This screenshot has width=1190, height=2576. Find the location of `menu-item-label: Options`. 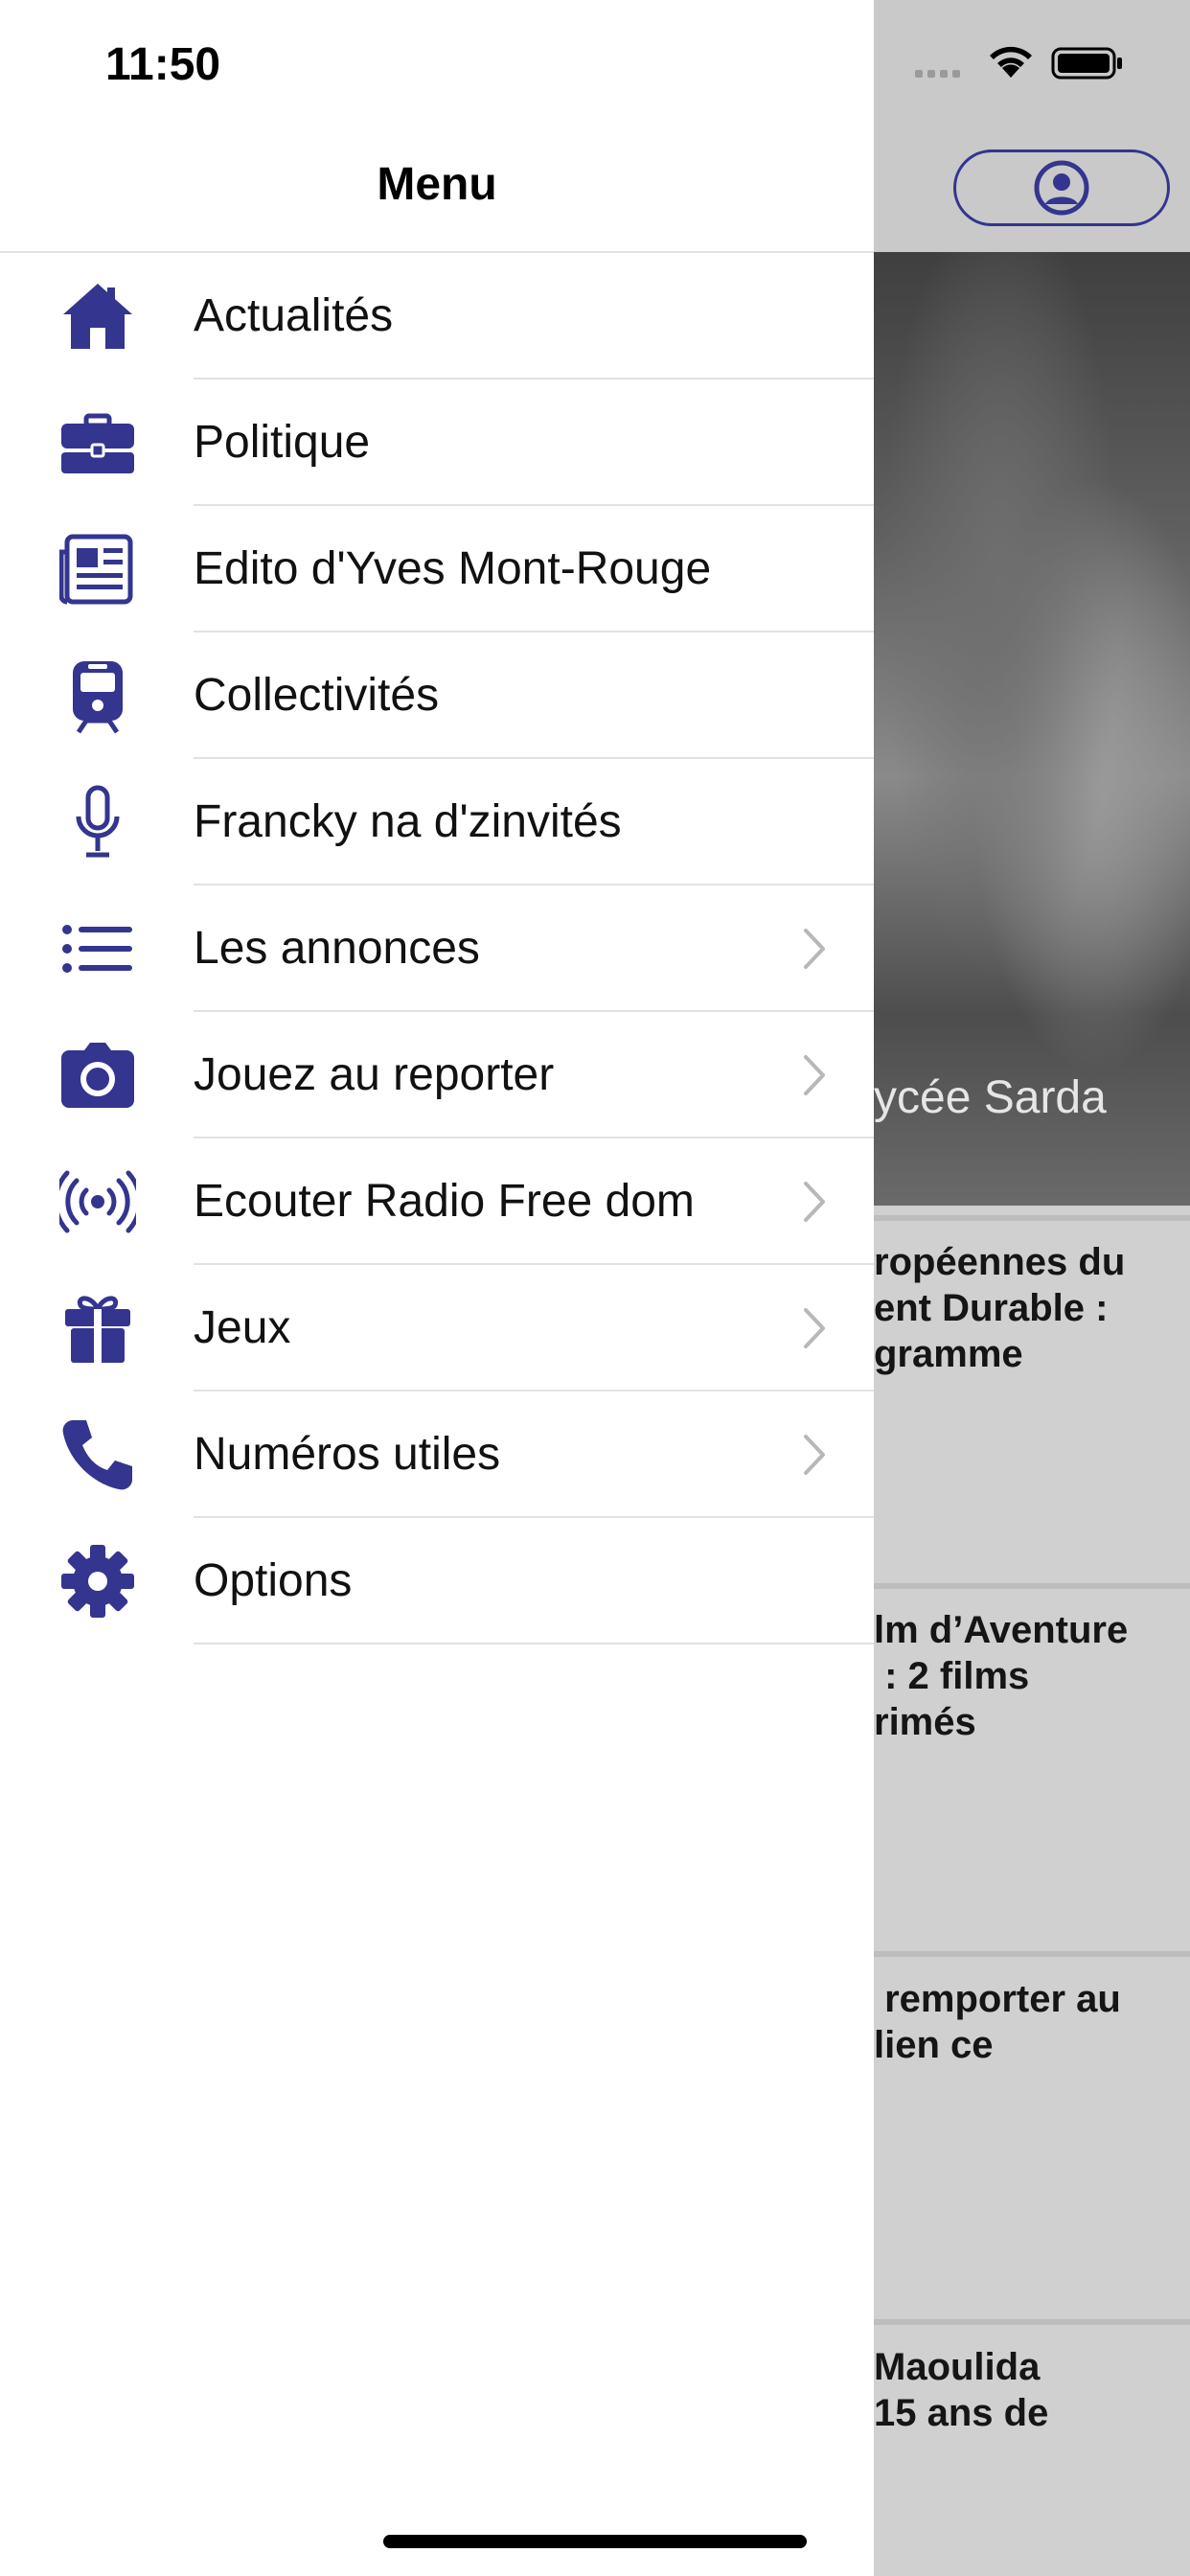

menu-item-label: Options is located at coordinates (273, 1580).